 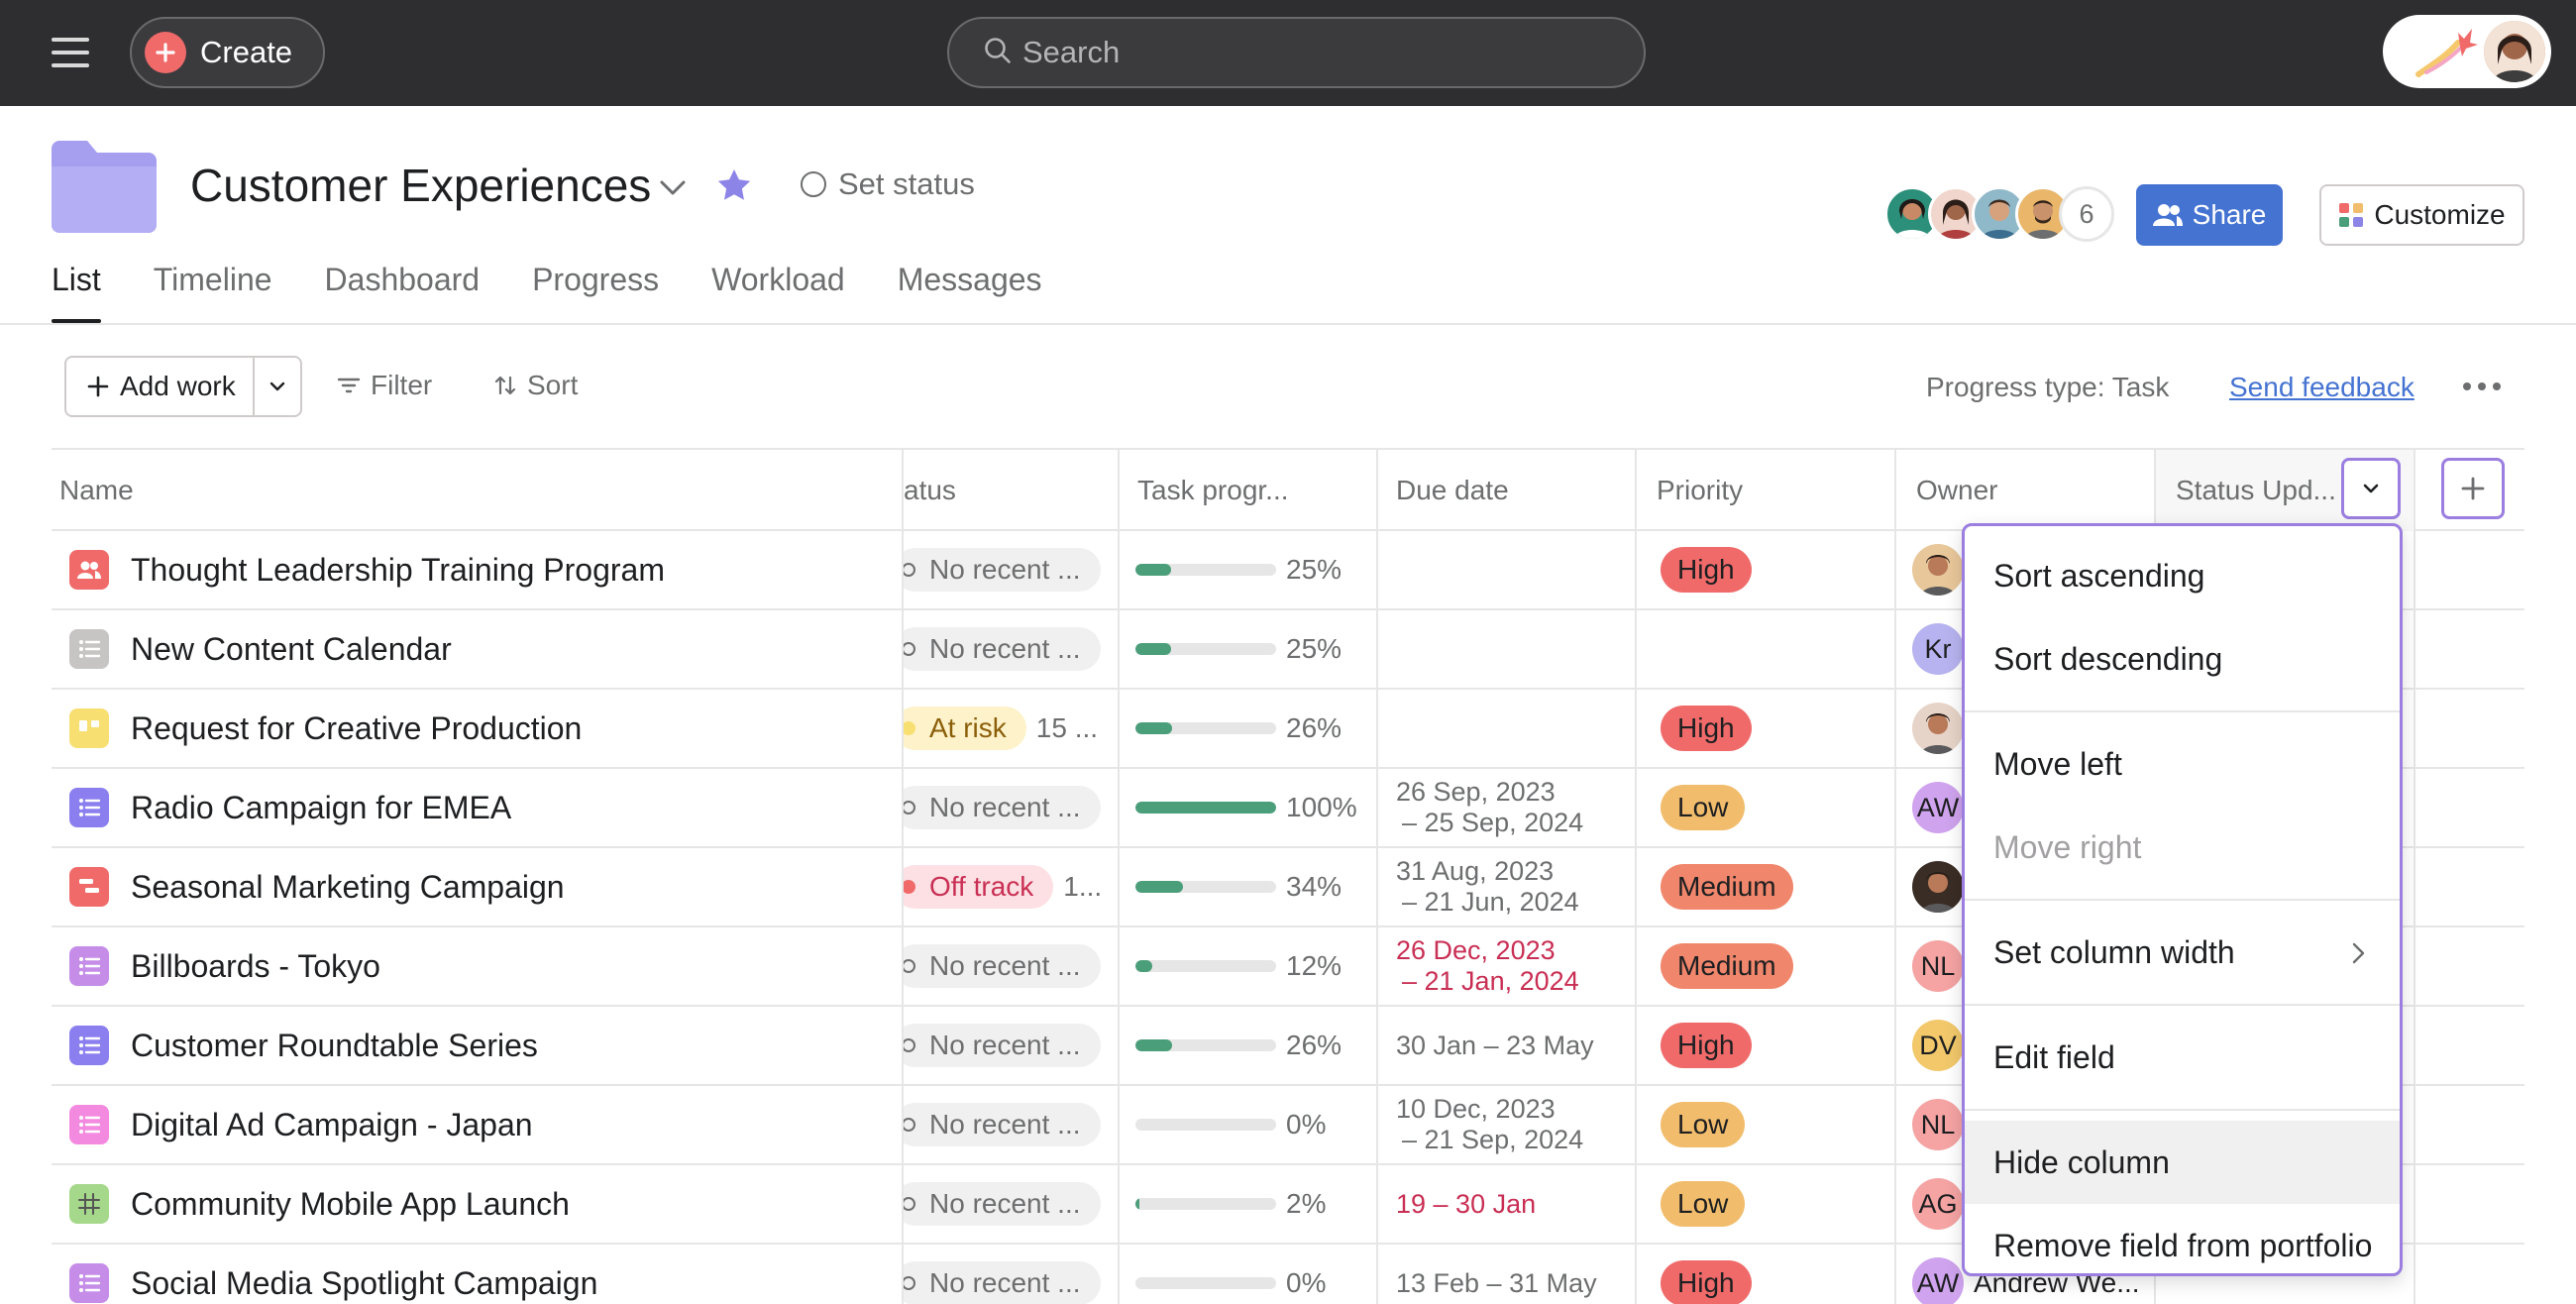 I want to click on project-name-cell: Social Media Spotlight Campaign, so click(x=478, y=1274).